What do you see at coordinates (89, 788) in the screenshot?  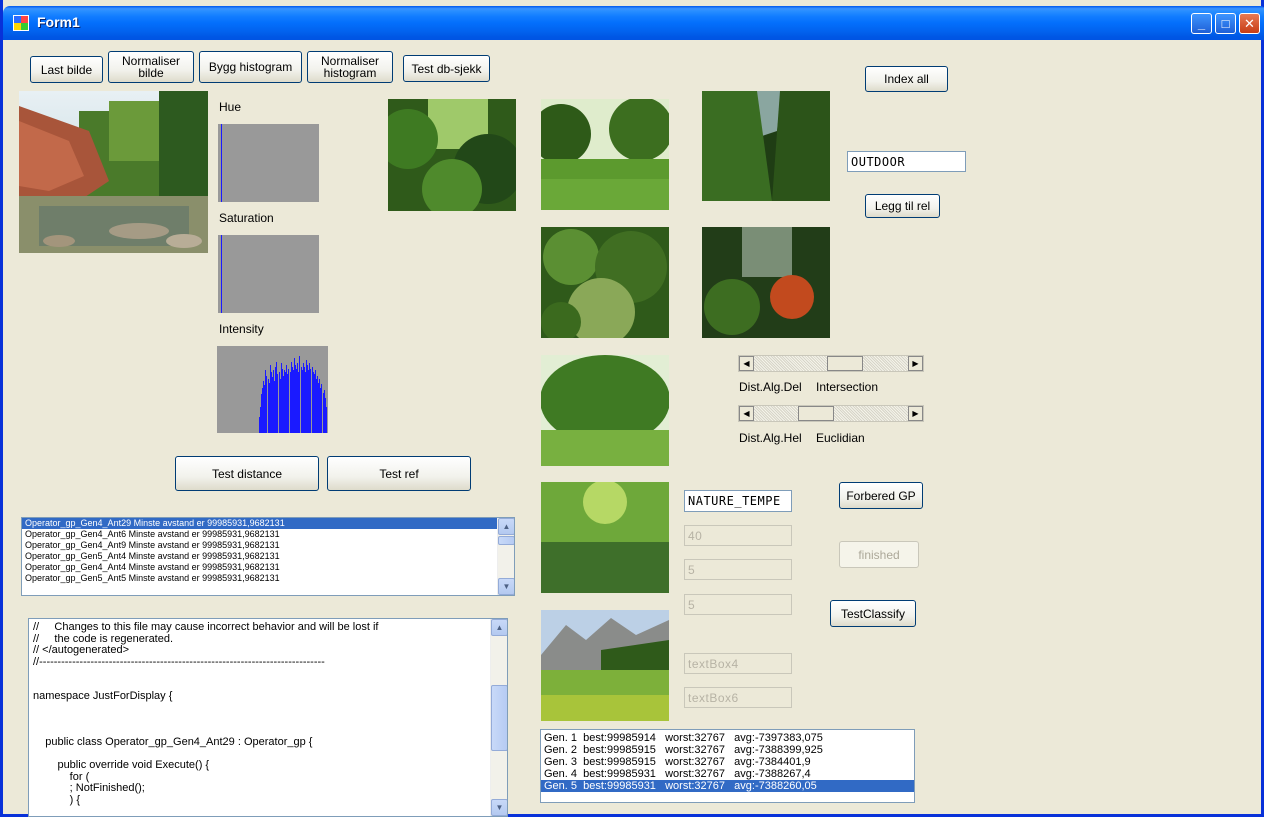 I see `code-line: ; NotFinished();` at bounding box center [89, 788].